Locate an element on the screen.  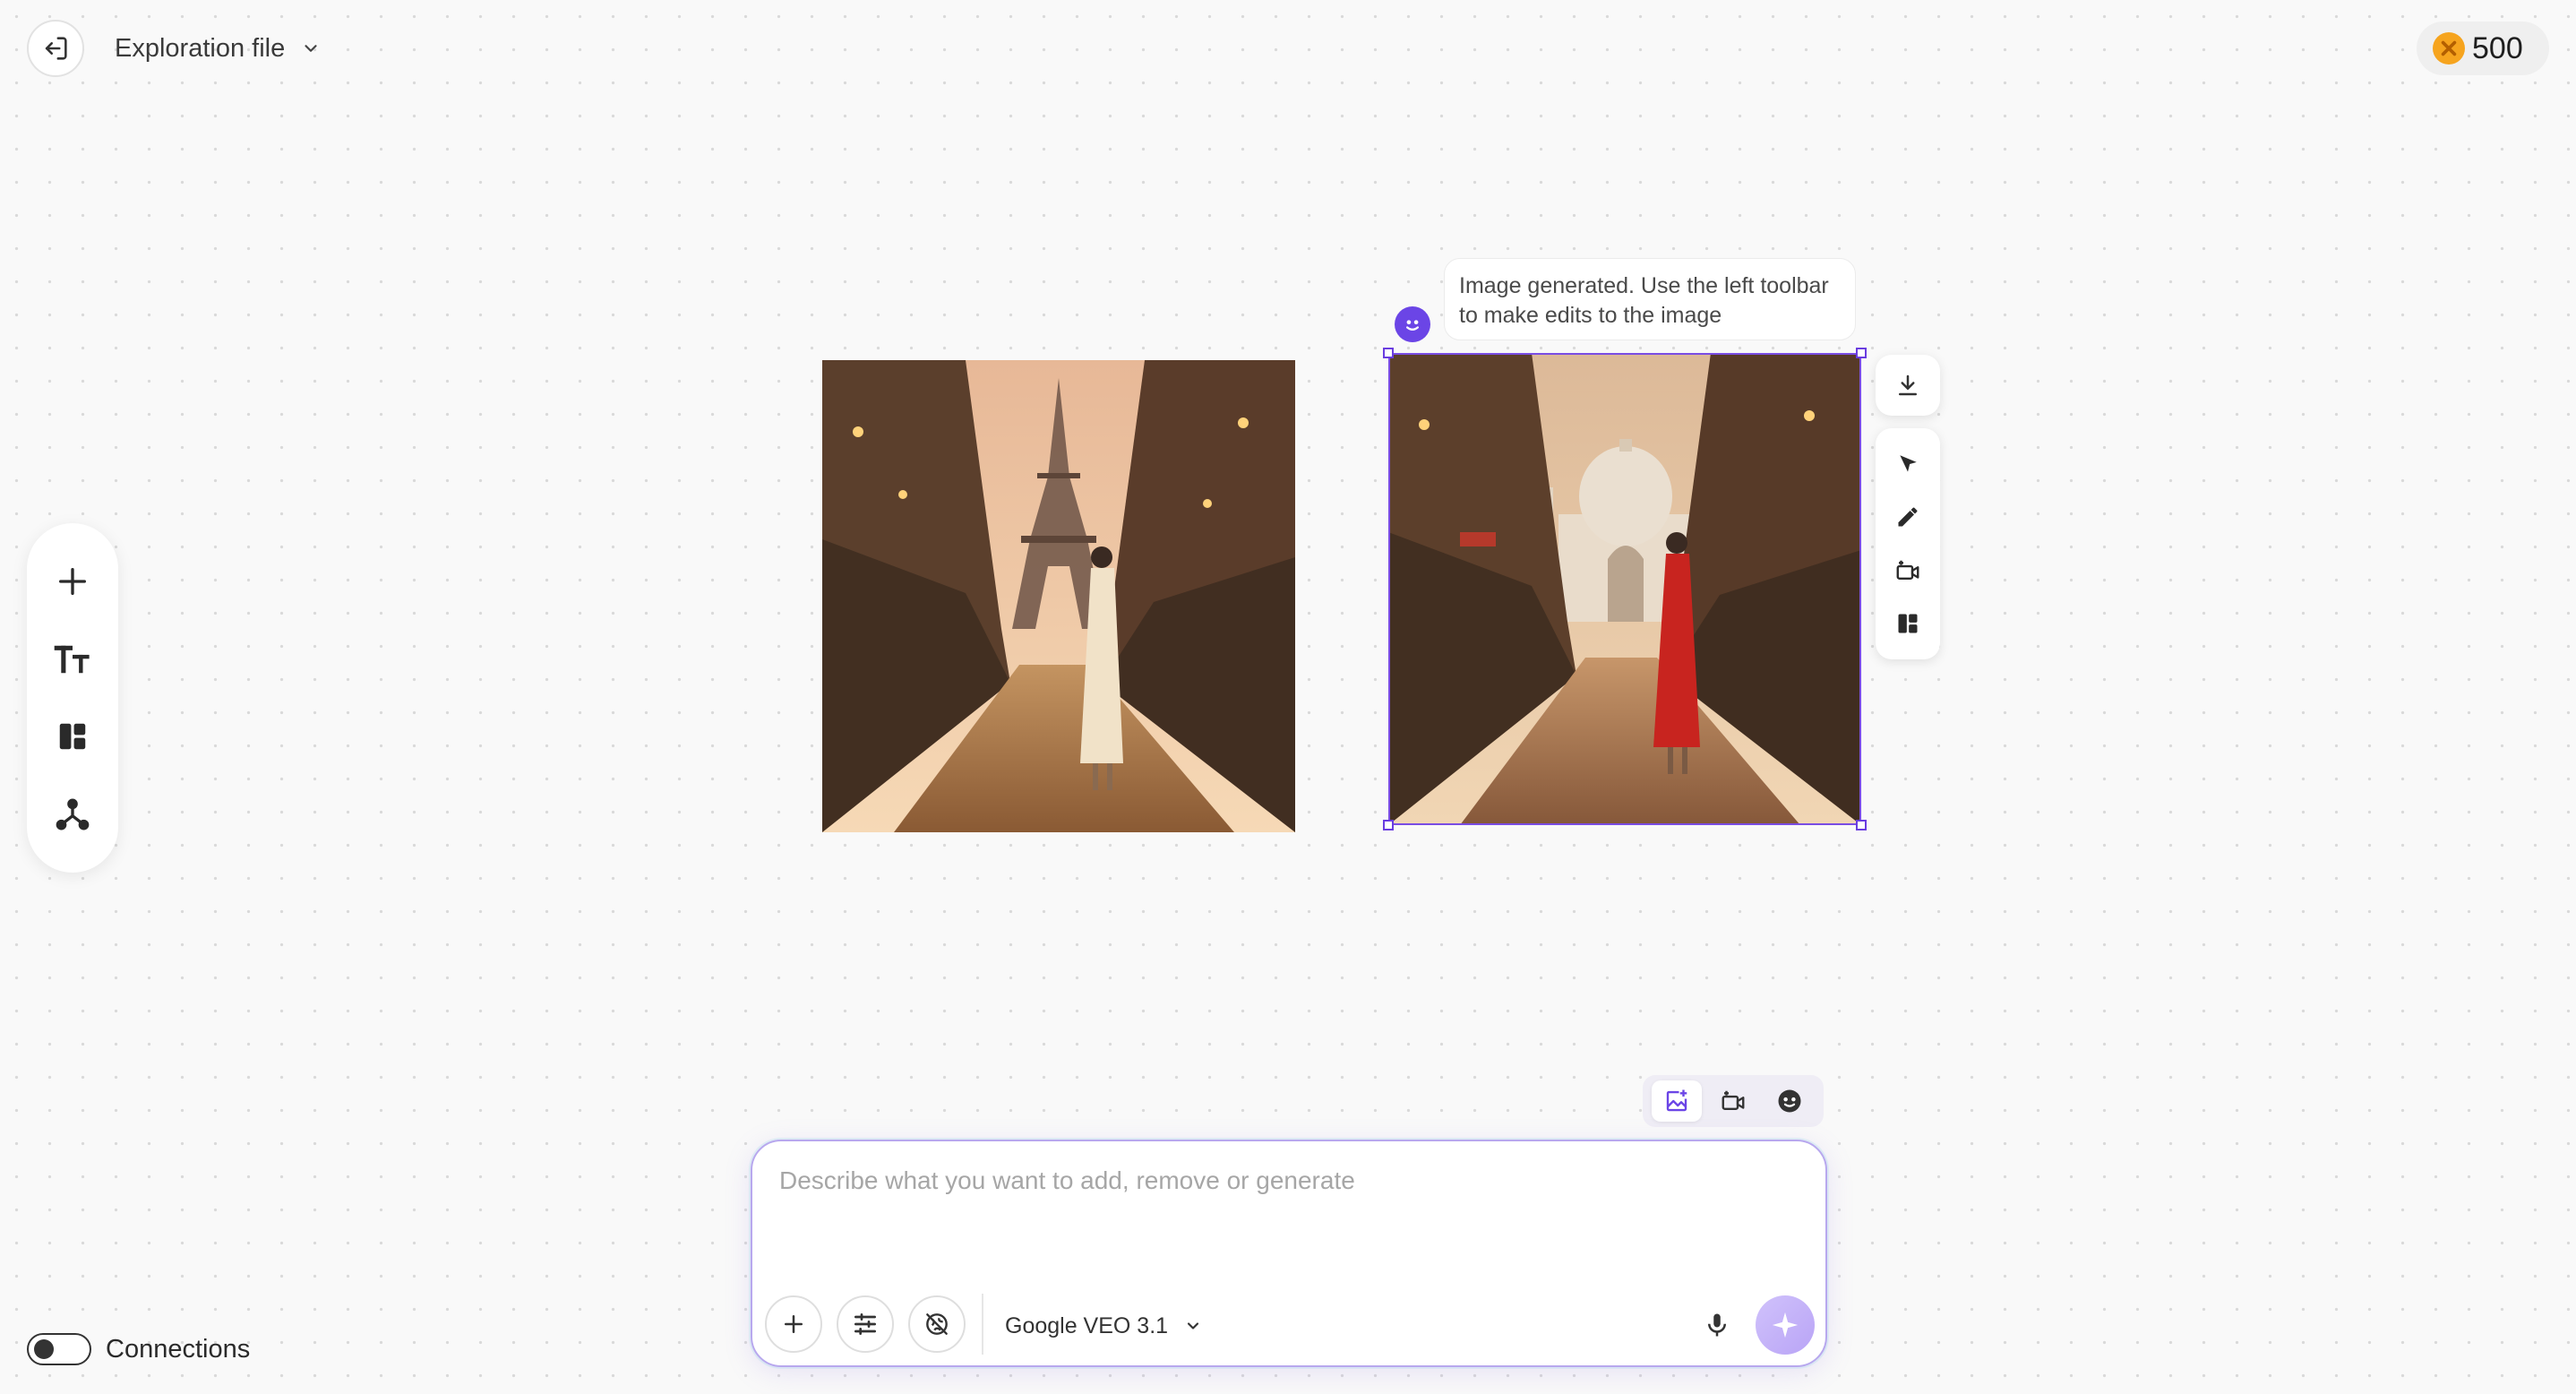
video-edit-icon is located at coordinates (1907, 570).